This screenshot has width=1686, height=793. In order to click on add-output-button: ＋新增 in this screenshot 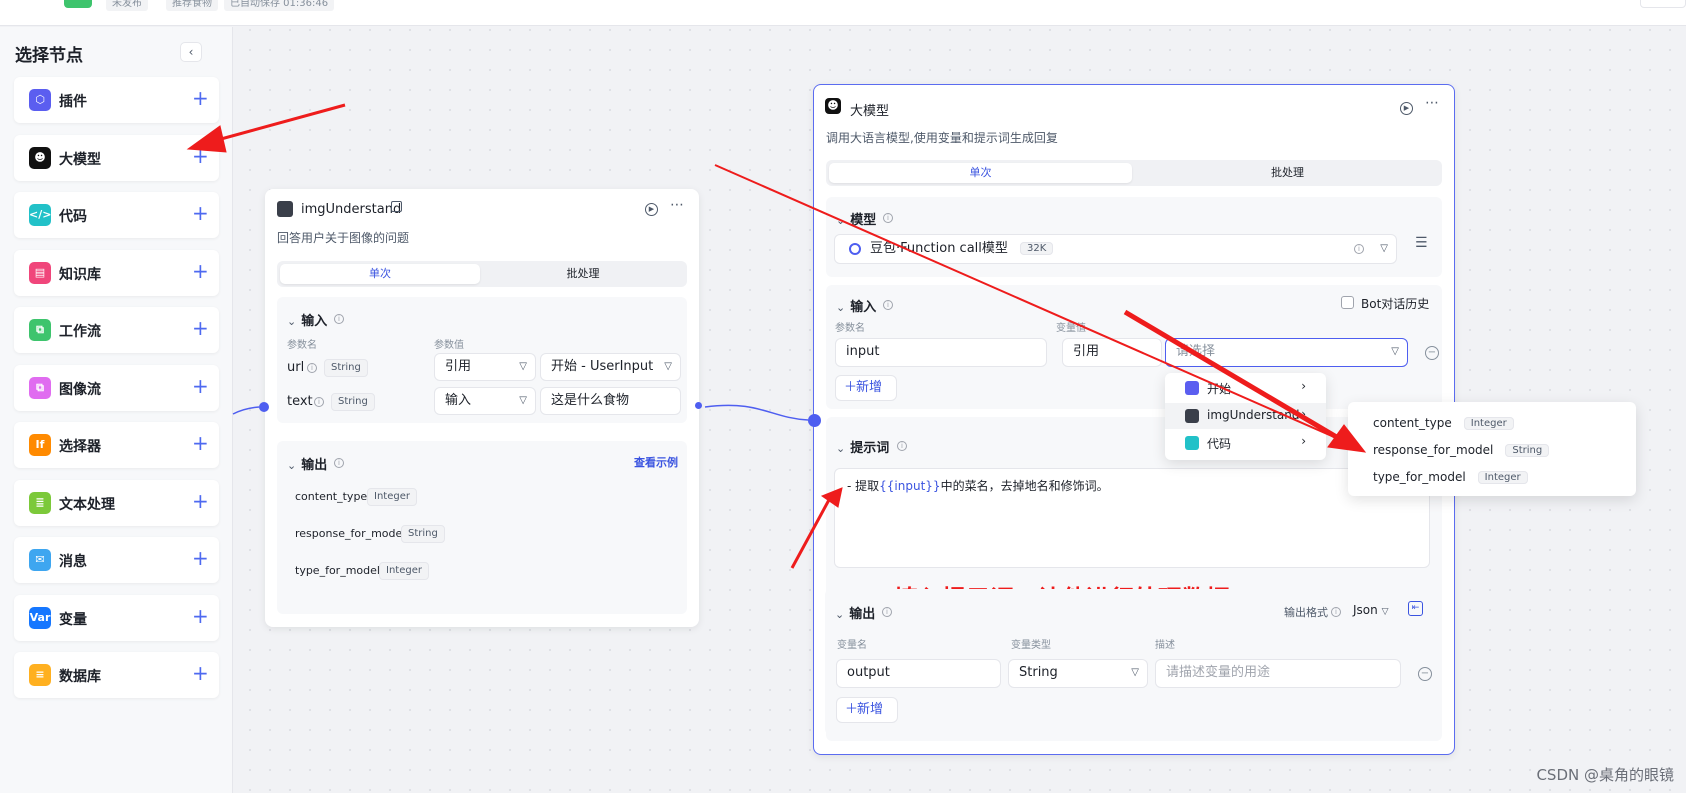, I will do `click(867, 710)`.